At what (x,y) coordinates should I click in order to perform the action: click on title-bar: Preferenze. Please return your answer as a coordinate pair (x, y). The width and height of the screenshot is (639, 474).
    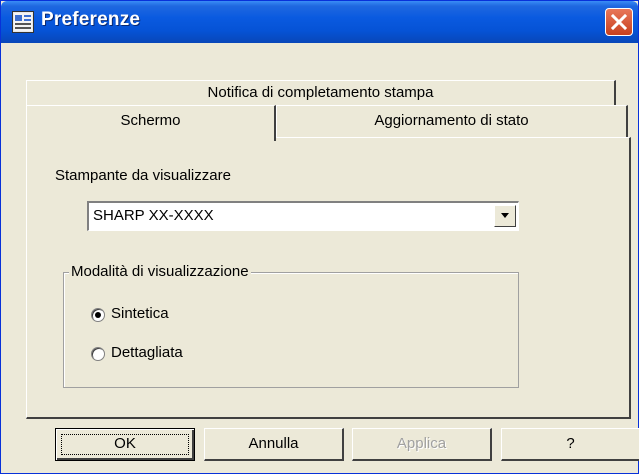
    Looking at the image, I should click on (319, 22).